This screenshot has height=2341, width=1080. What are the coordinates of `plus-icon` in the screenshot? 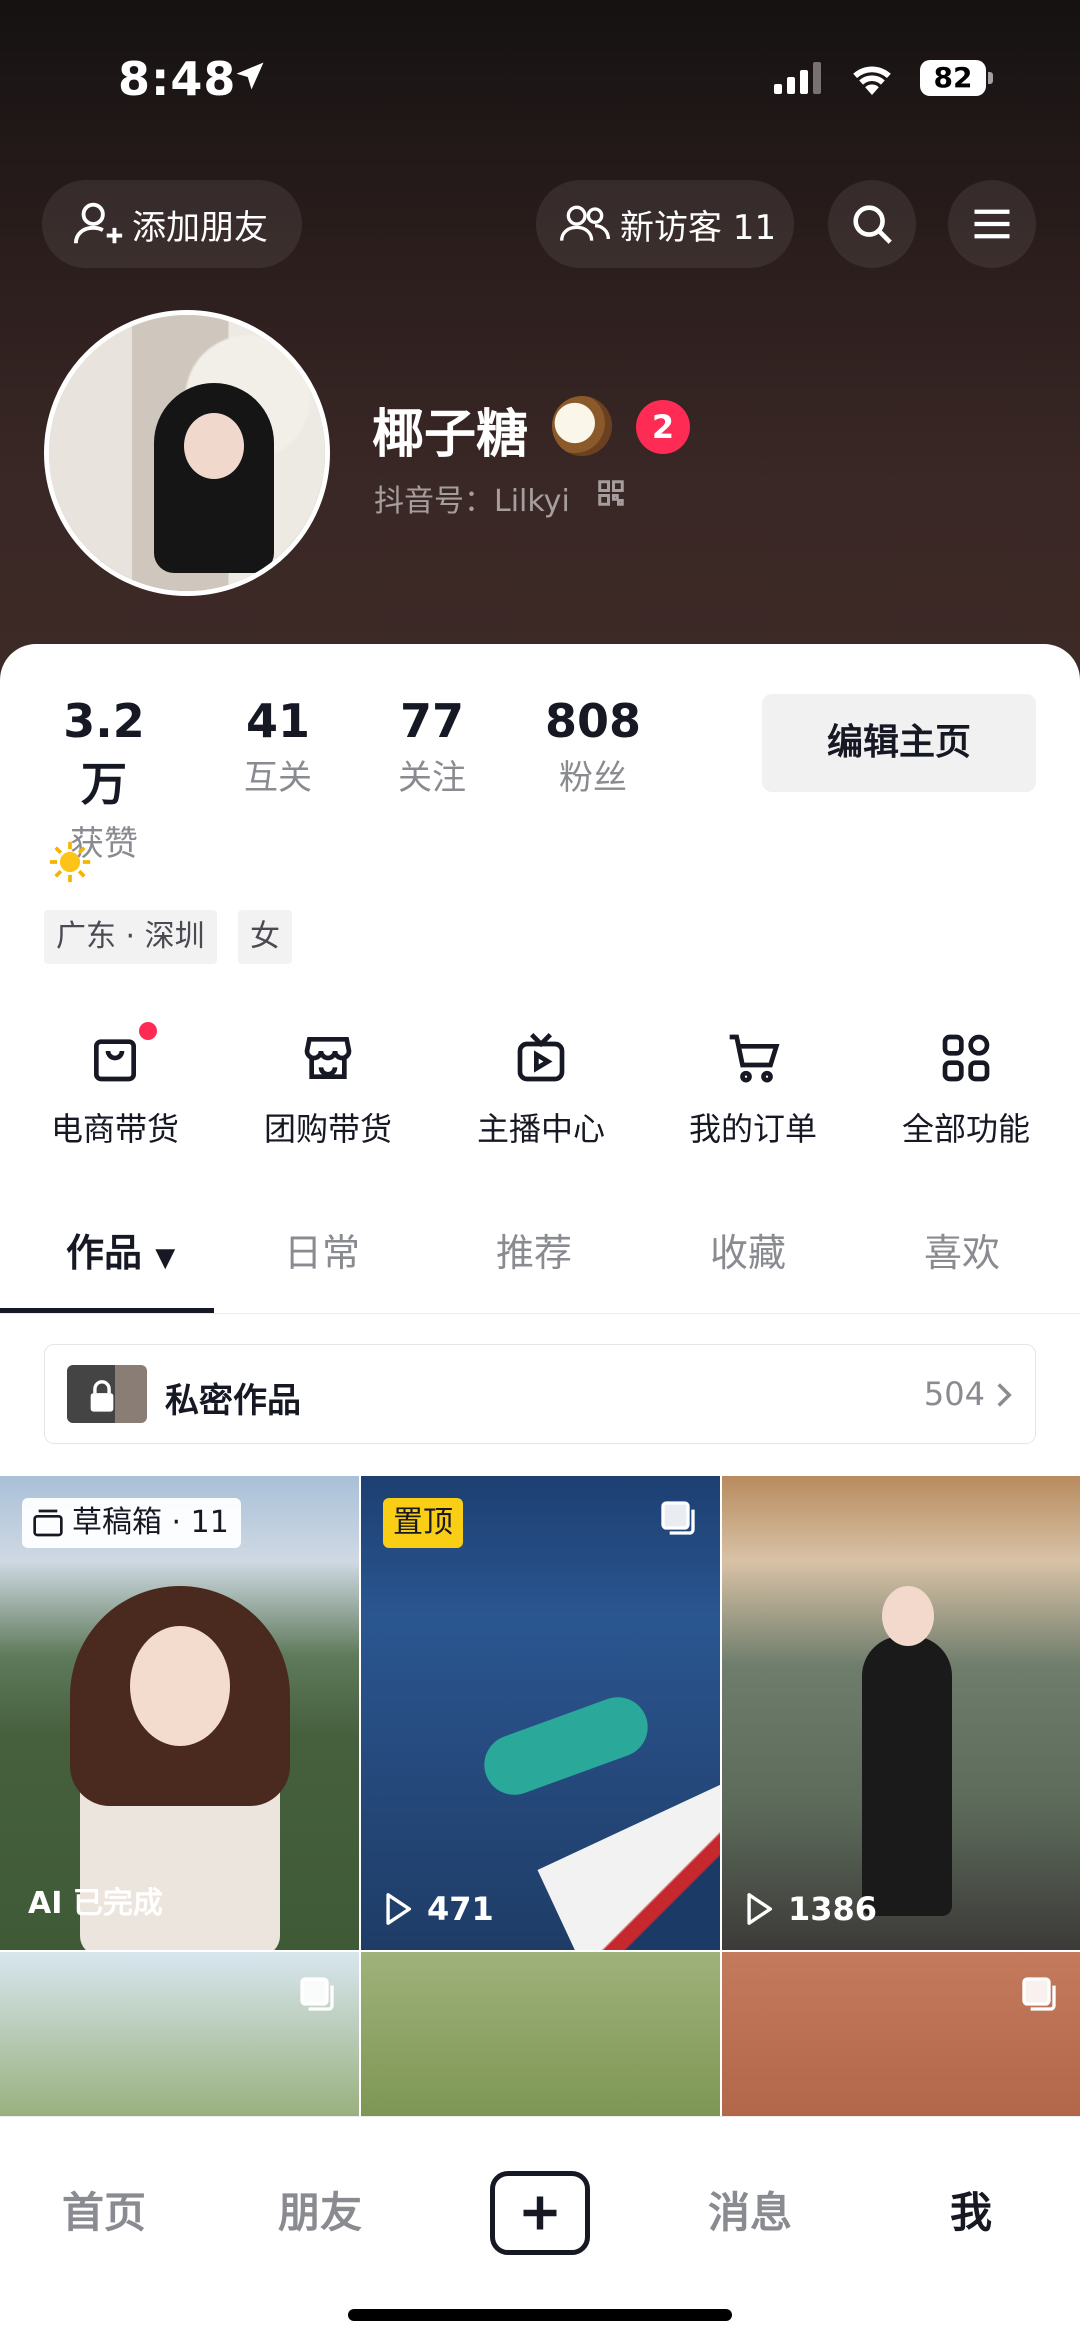 It's located at (540, 2213).